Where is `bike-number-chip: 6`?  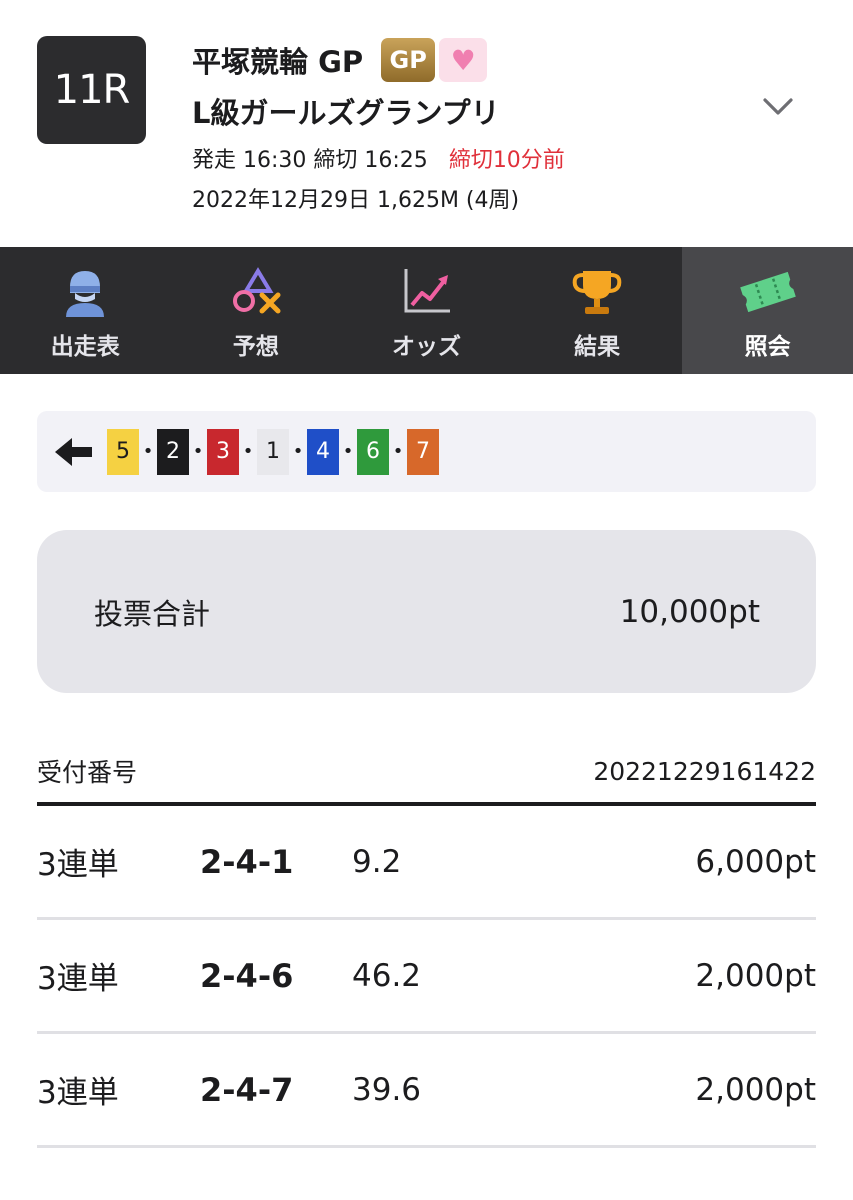 bike-number-chip: 6 is located at coordinates (373, 451).